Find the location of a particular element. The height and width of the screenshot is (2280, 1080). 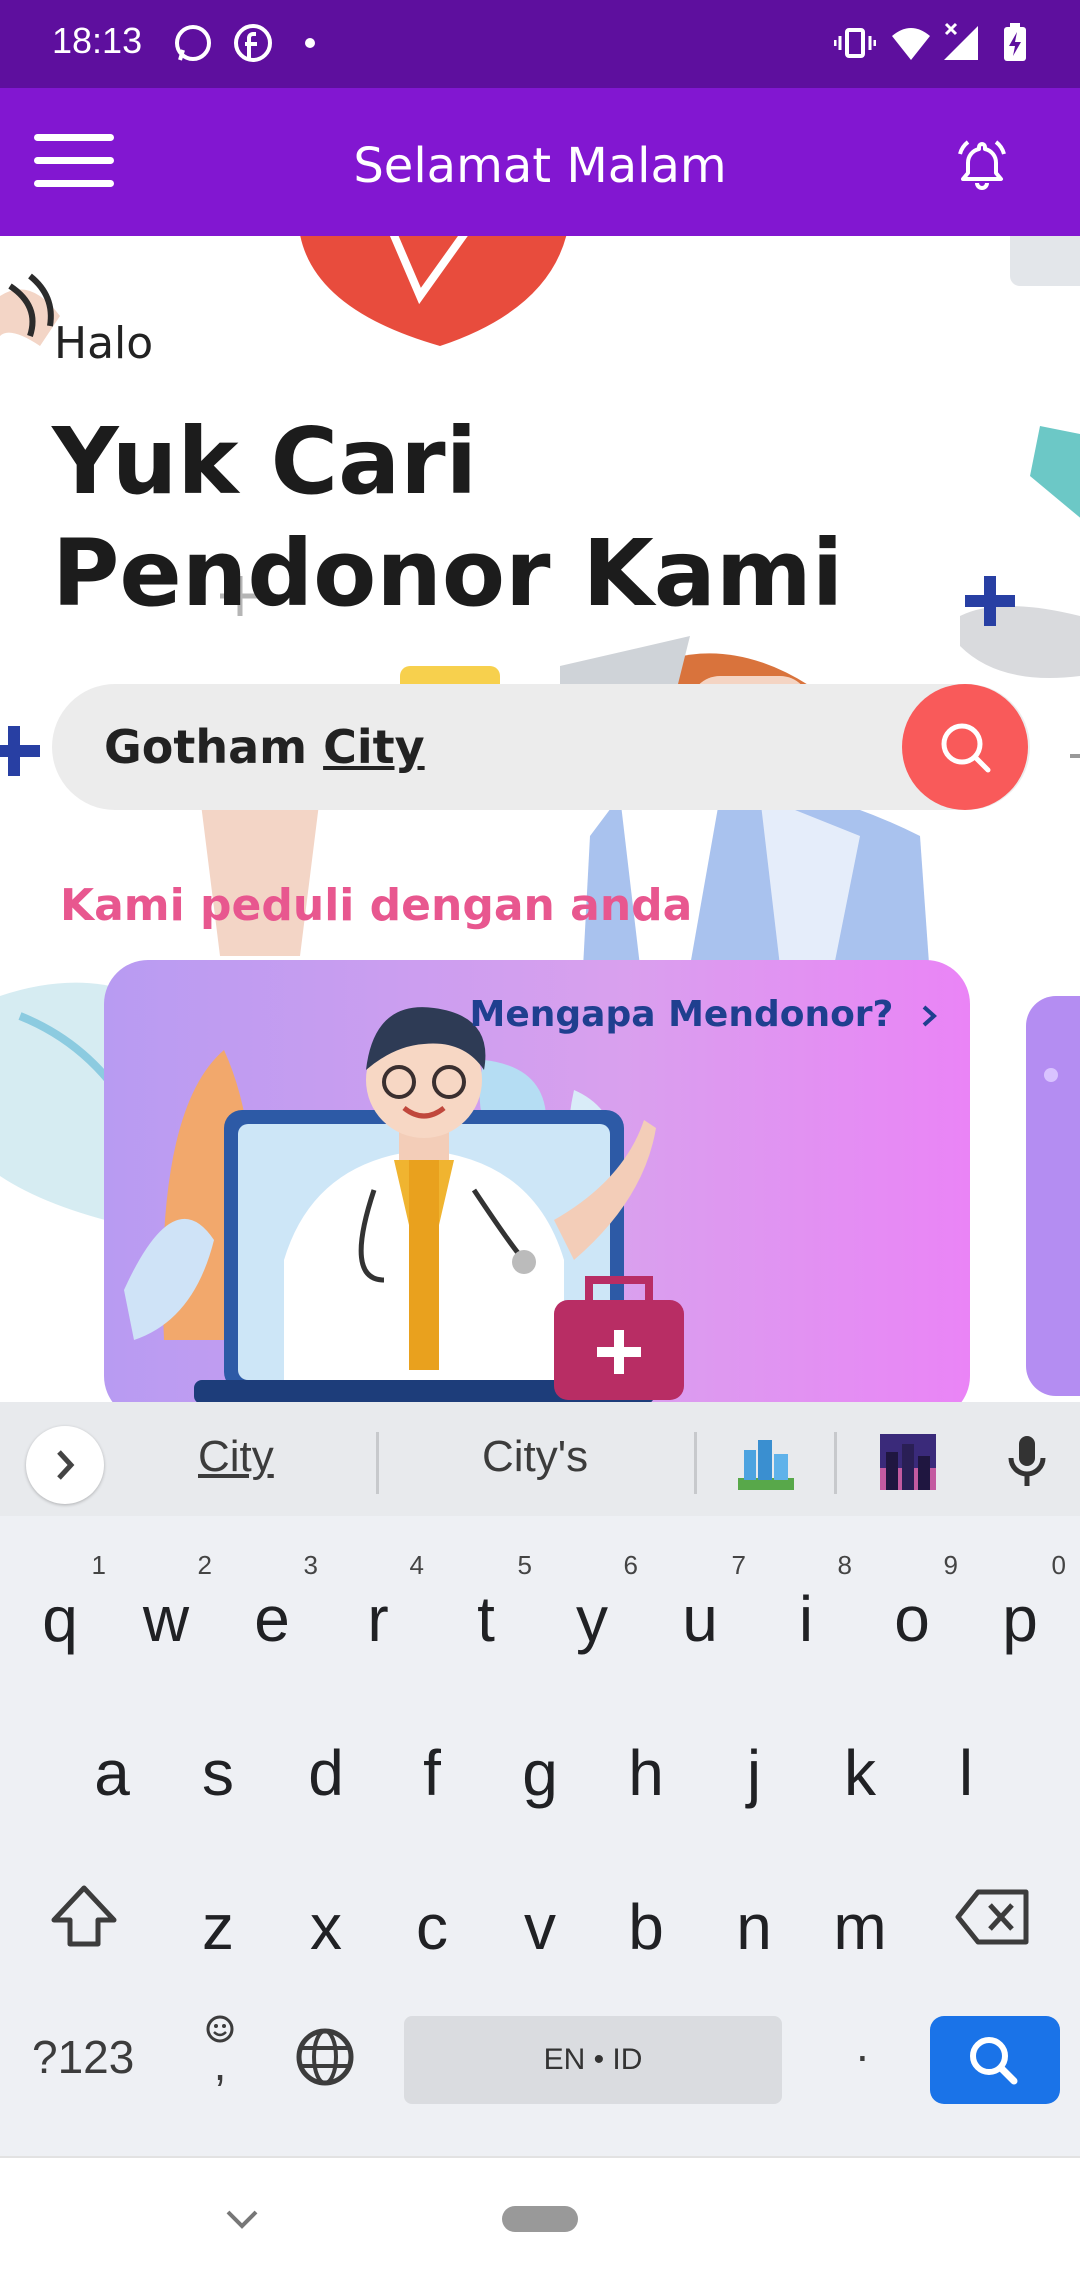

suggestion-2: City's is located at coordinates (535, 1457).